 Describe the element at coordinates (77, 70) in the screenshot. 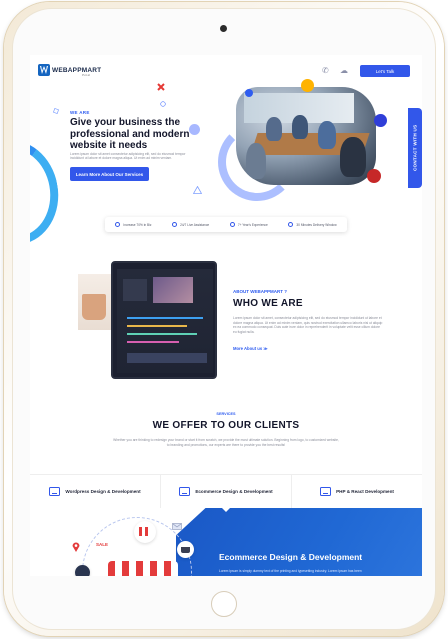

I see `logo-text: WEBAPPMART` at that location.